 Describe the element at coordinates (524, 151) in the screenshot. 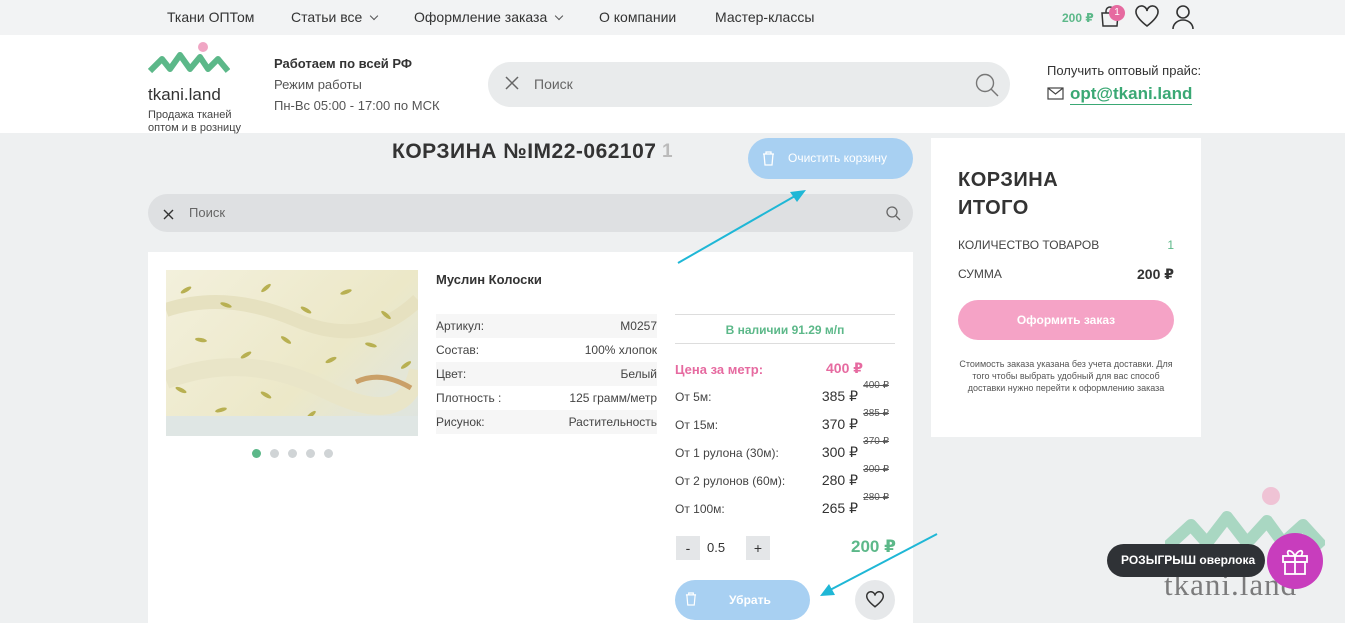

I see `cart-title: КОРЗИНА №IM22-062107` at that location.